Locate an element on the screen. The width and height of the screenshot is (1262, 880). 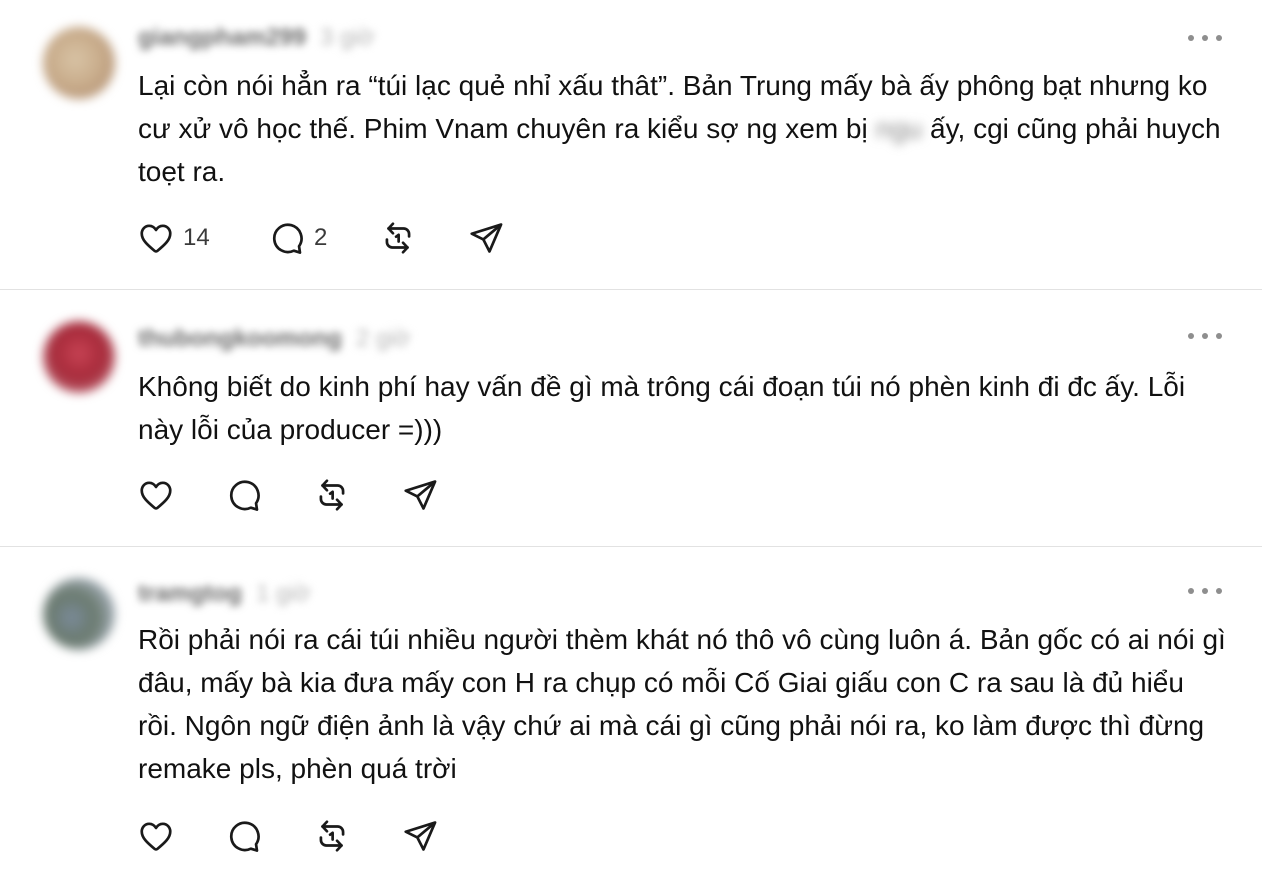
post-meta: tramgtog 1 giờ is located at coordinates (224, 594).